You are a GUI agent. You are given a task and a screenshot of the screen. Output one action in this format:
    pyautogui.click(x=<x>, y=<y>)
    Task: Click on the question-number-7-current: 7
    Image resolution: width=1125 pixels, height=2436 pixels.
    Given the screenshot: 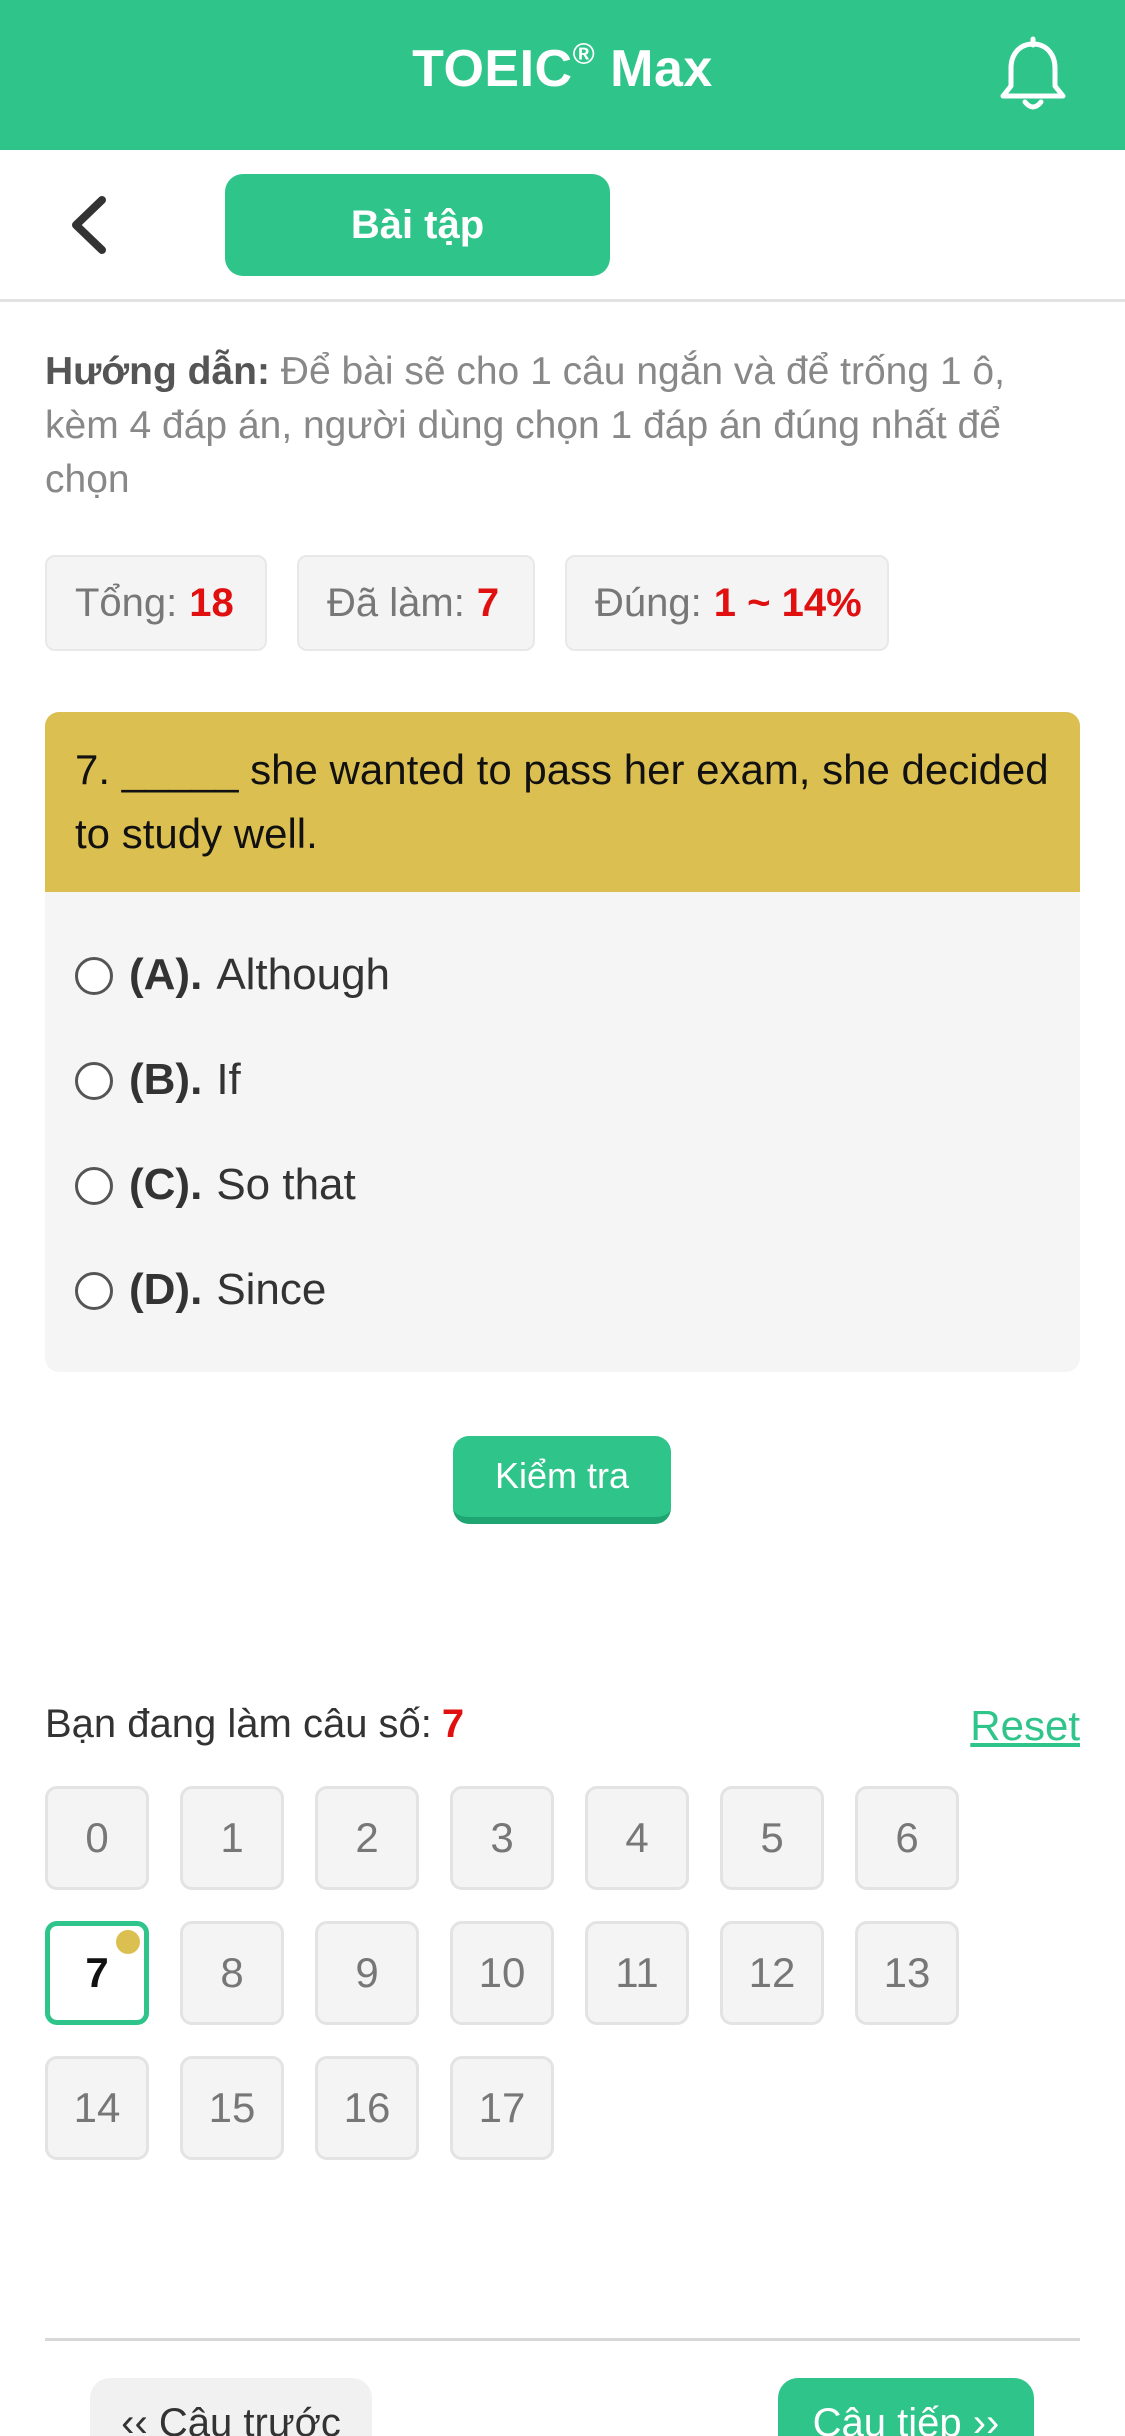 What is the action you would take?
    pyautogui.click(x=97, y=1973)
    